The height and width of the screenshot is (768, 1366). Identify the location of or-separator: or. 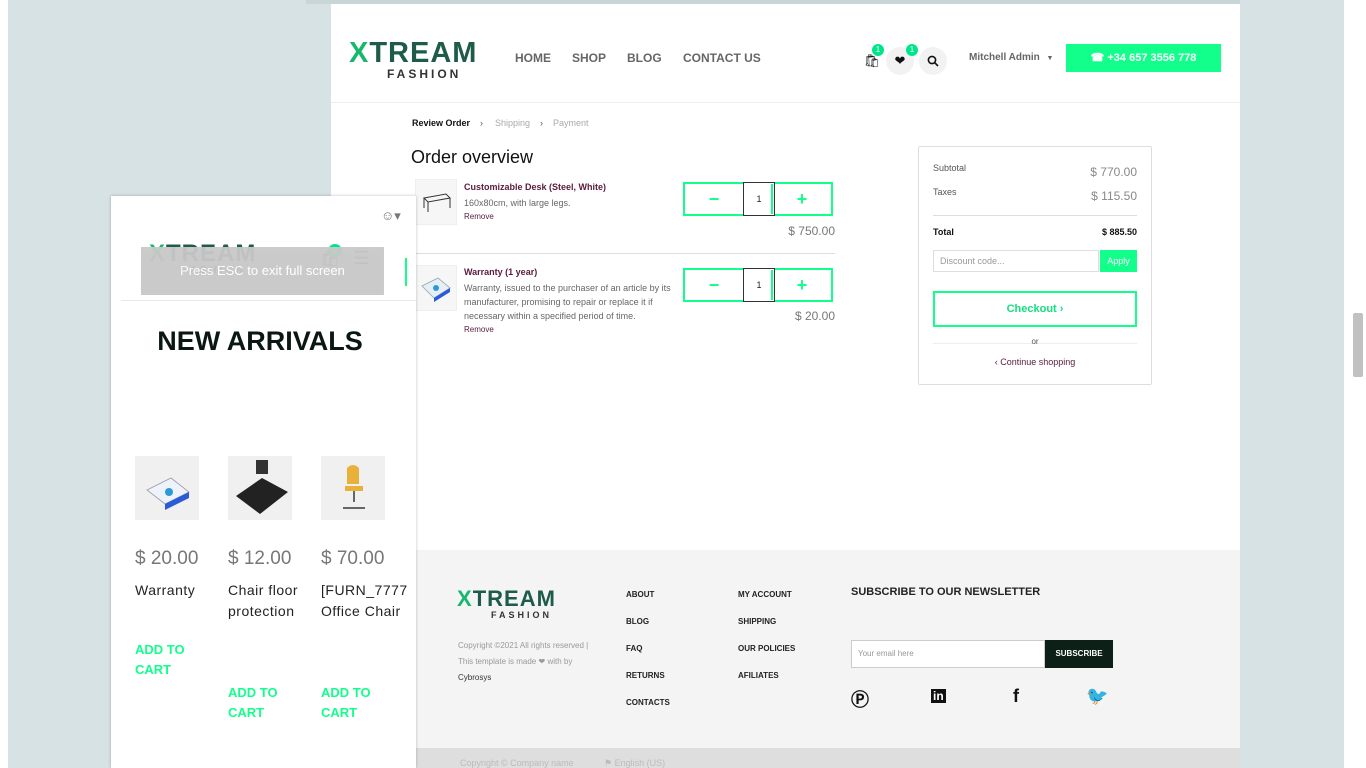
(1035, 341).